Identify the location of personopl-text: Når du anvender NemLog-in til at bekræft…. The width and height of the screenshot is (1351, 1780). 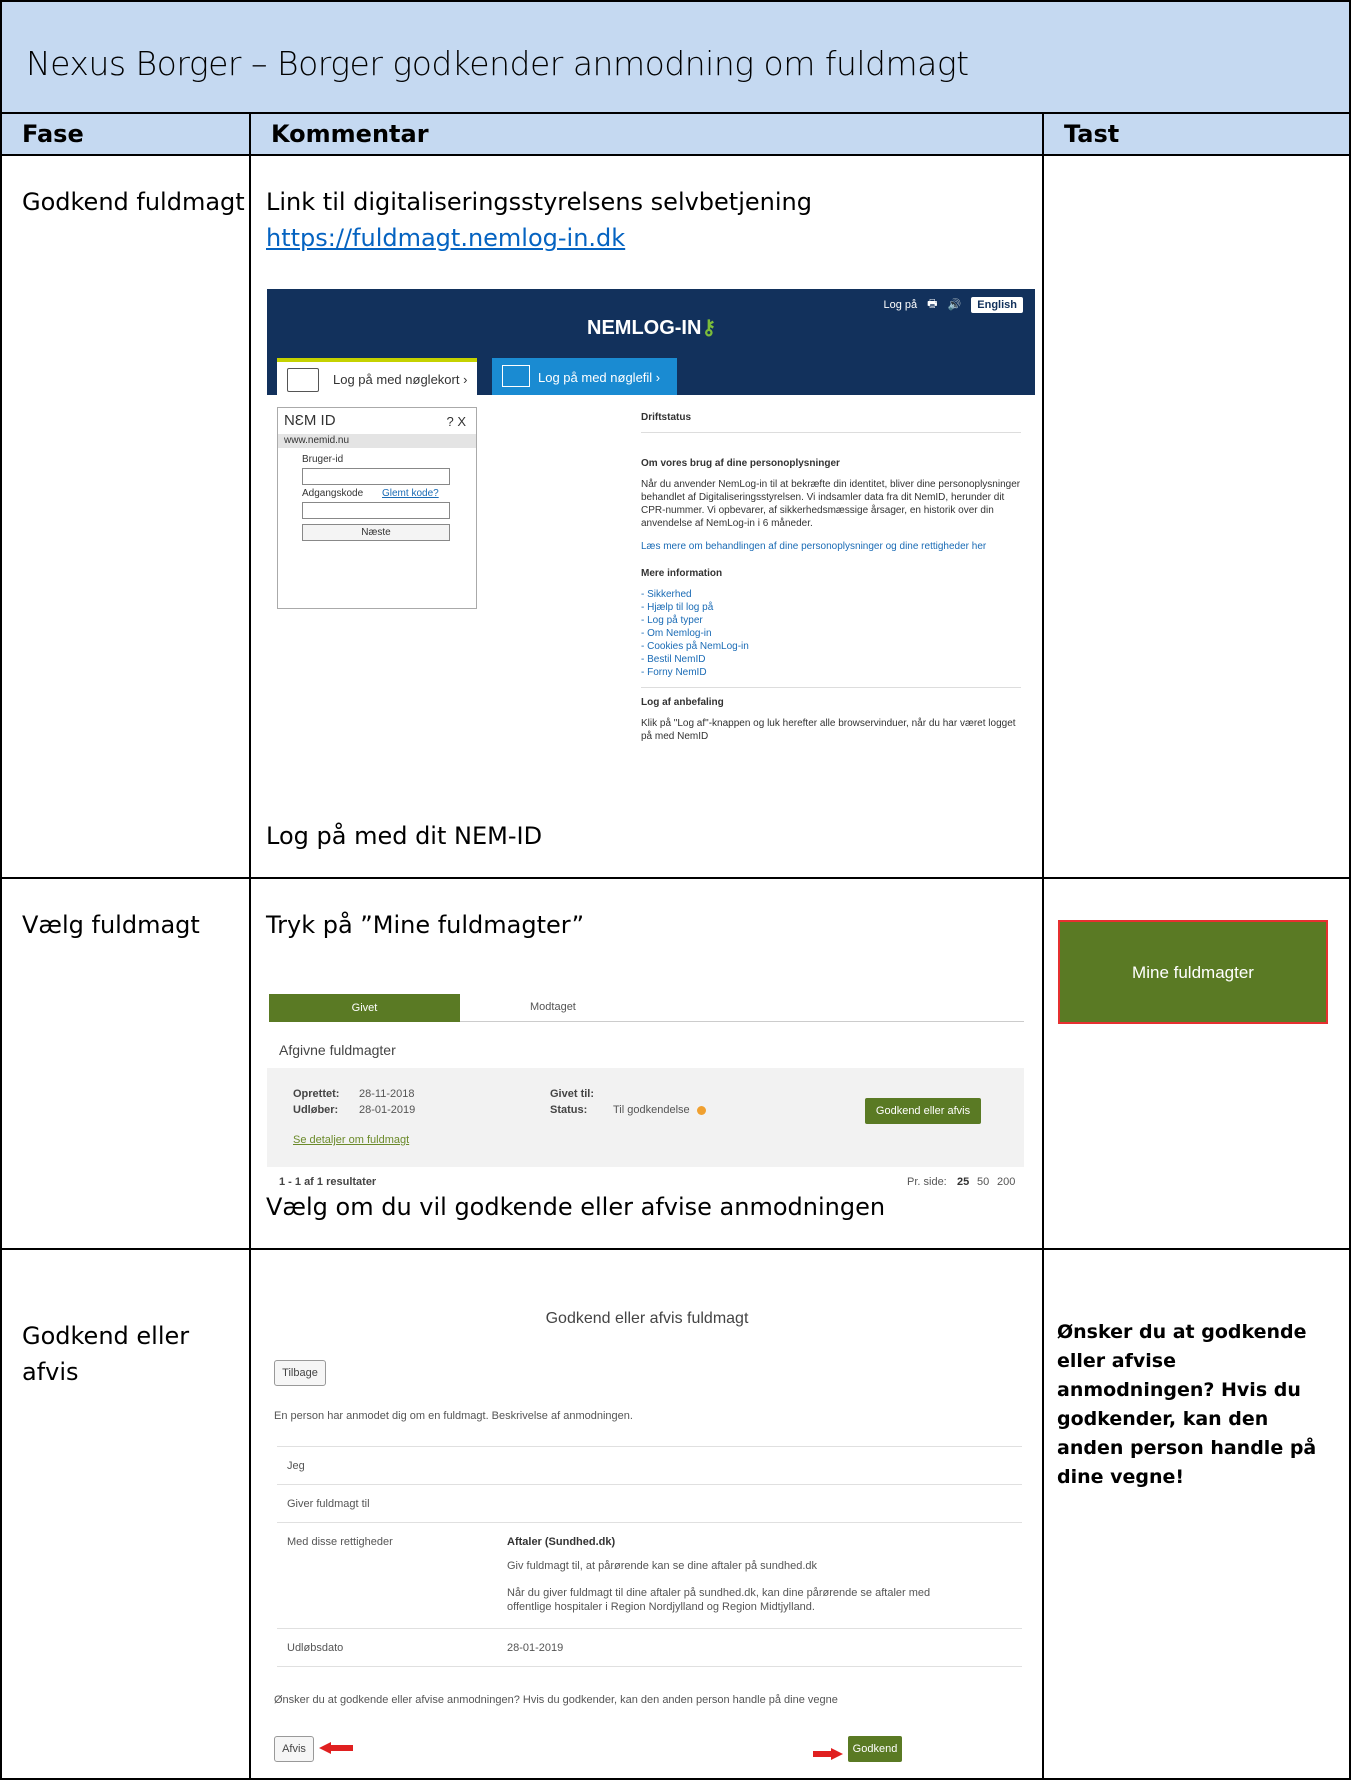
(831, 504).